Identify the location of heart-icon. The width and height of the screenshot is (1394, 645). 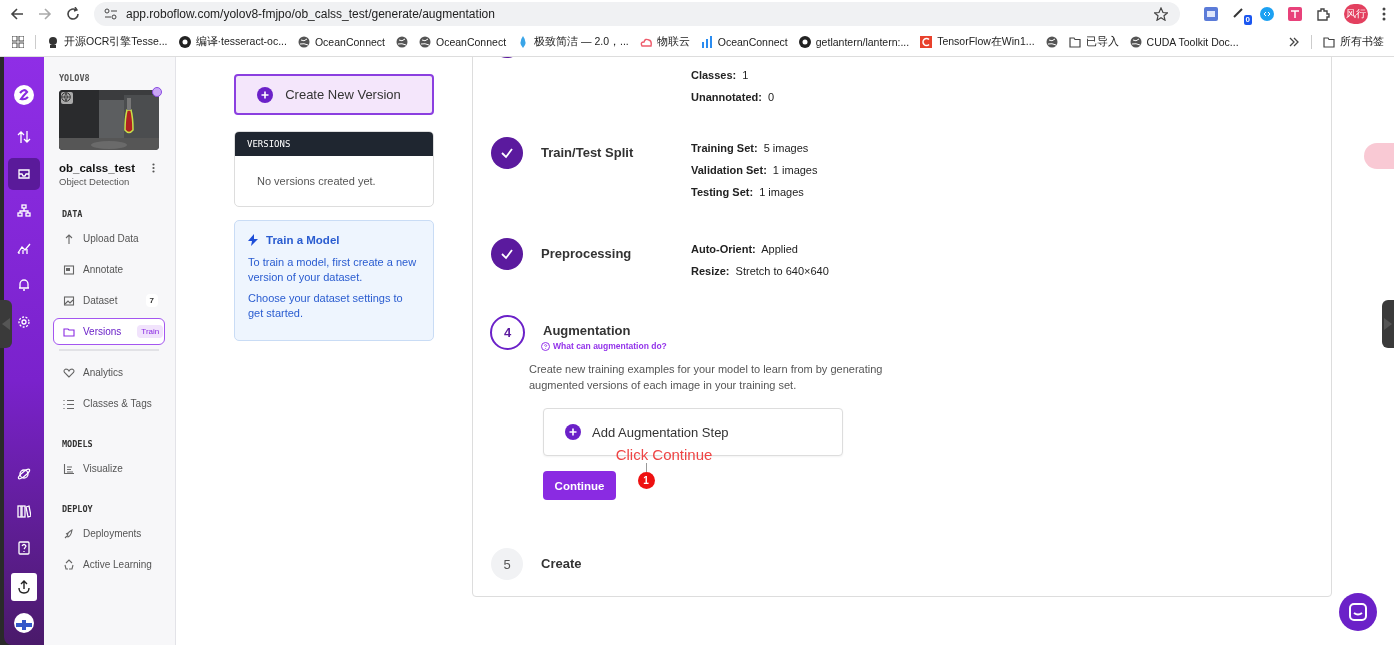
(69, 372).